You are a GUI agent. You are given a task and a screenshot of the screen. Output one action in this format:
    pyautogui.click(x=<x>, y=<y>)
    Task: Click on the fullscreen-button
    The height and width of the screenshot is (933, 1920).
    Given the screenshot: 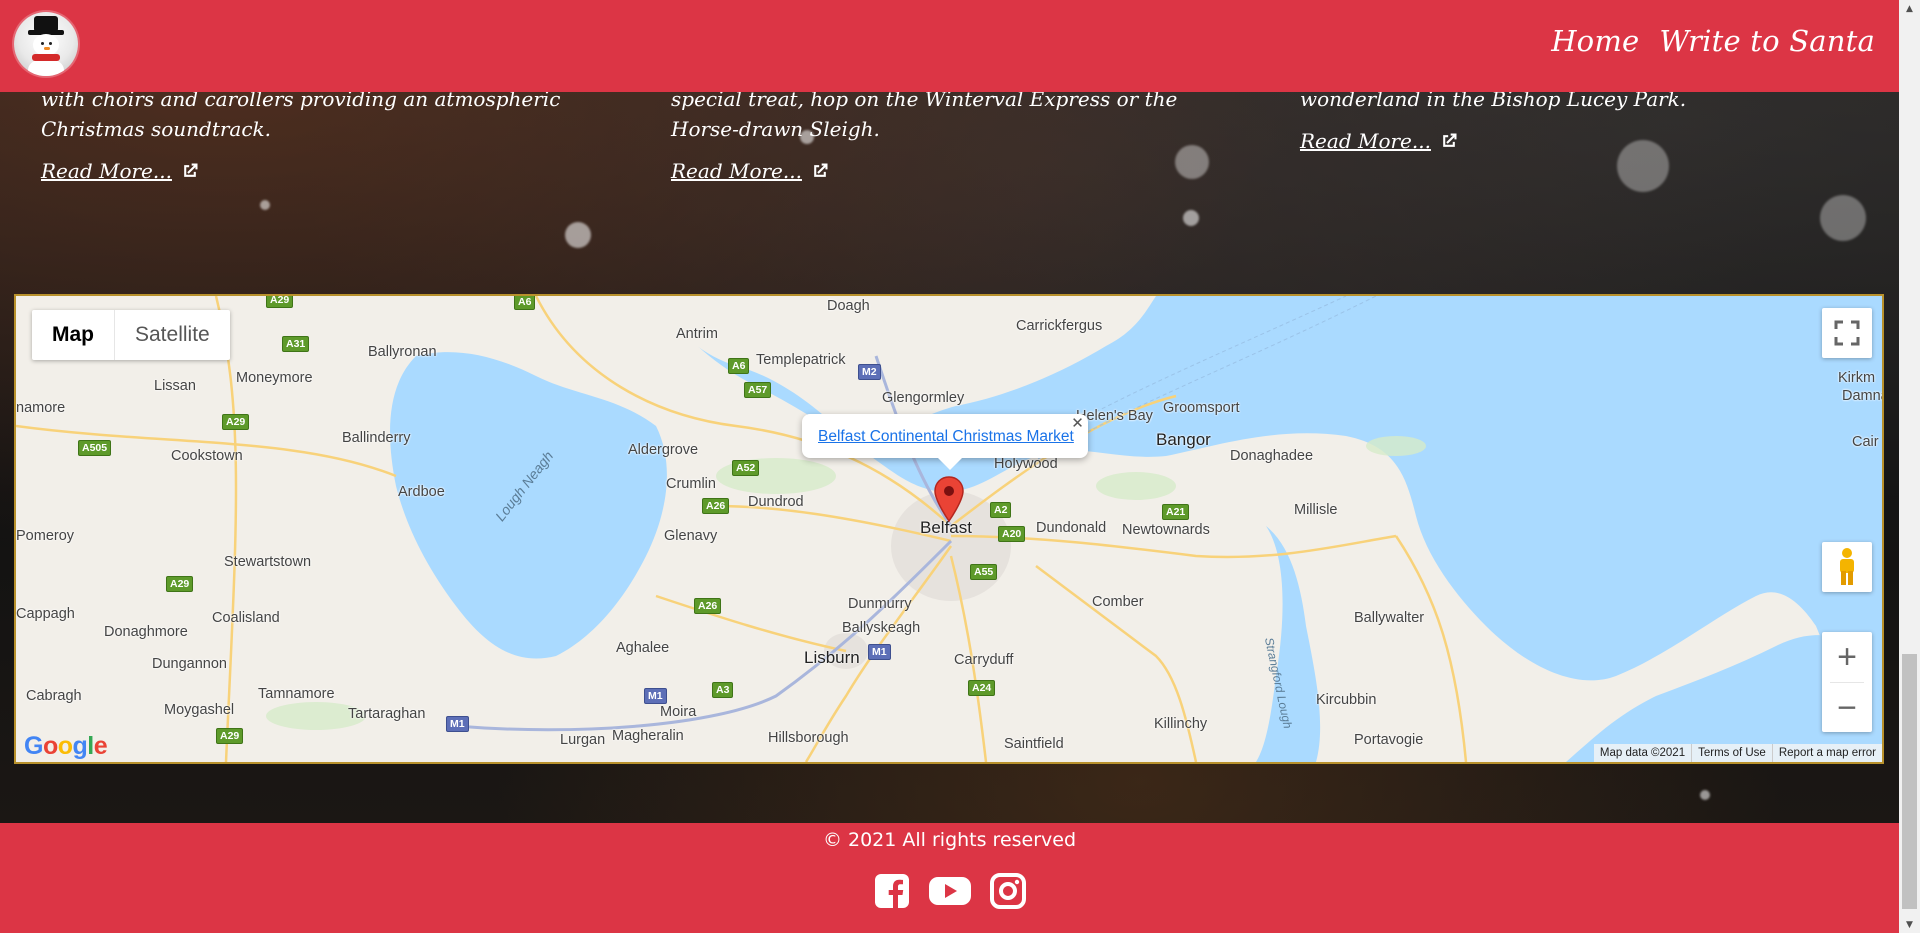 What is the action you would take?
    pyautogui.click(x=1847, y=333)
    